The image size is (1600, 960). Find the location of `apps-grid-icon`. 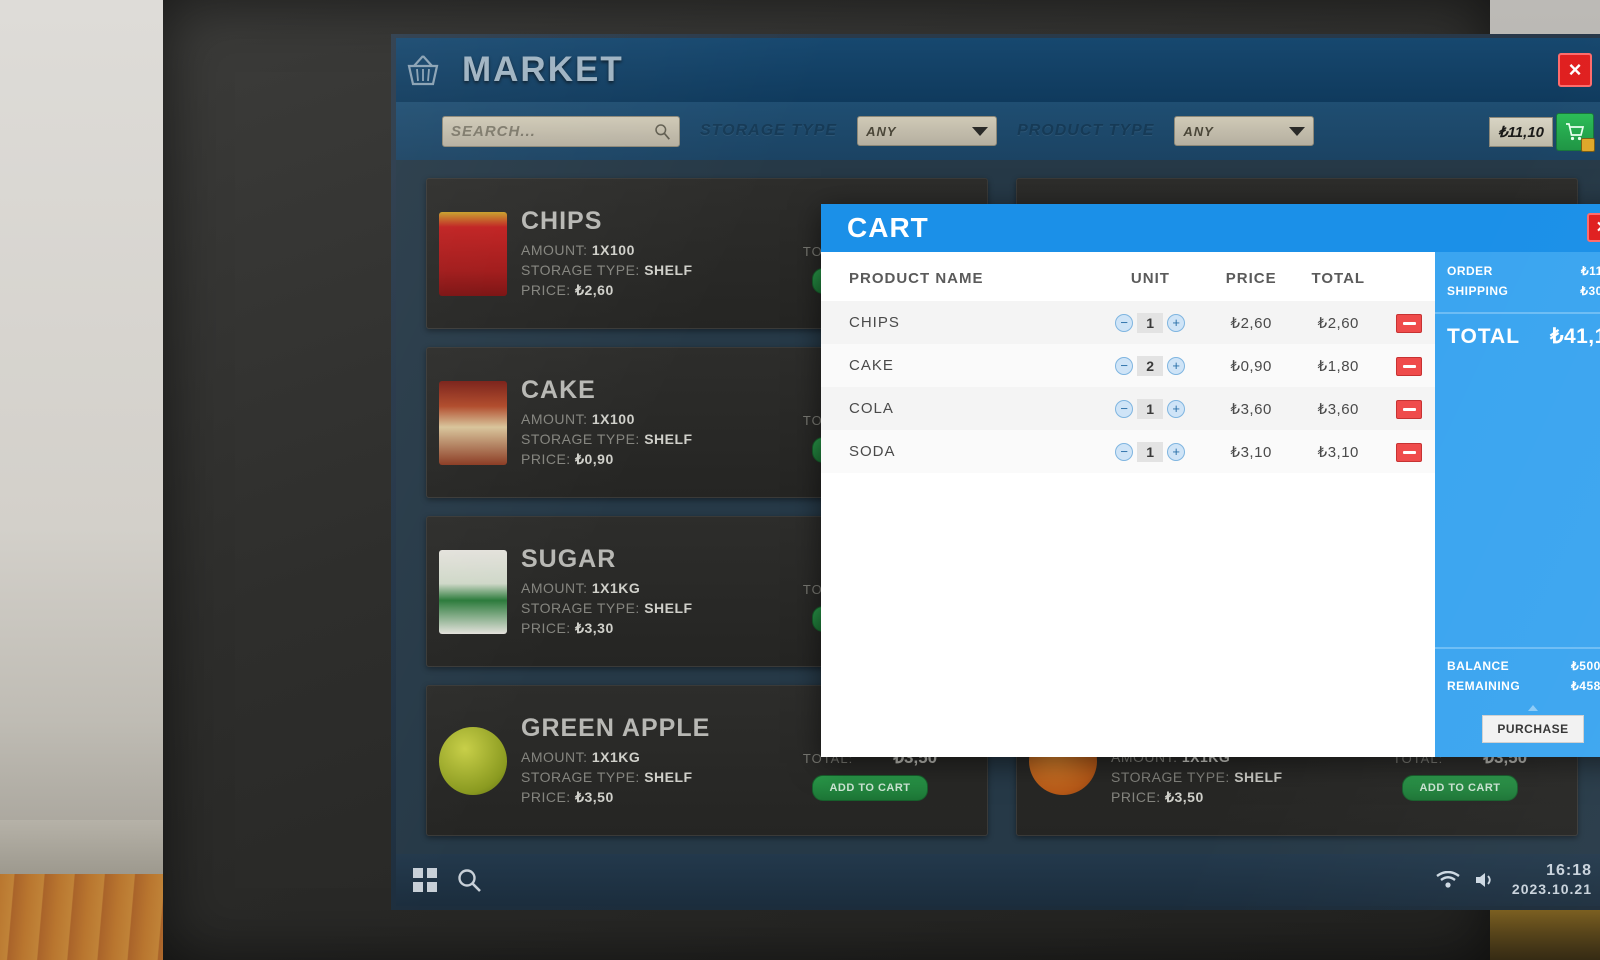

apps-grid-icon is located at coordinates (425, 880).